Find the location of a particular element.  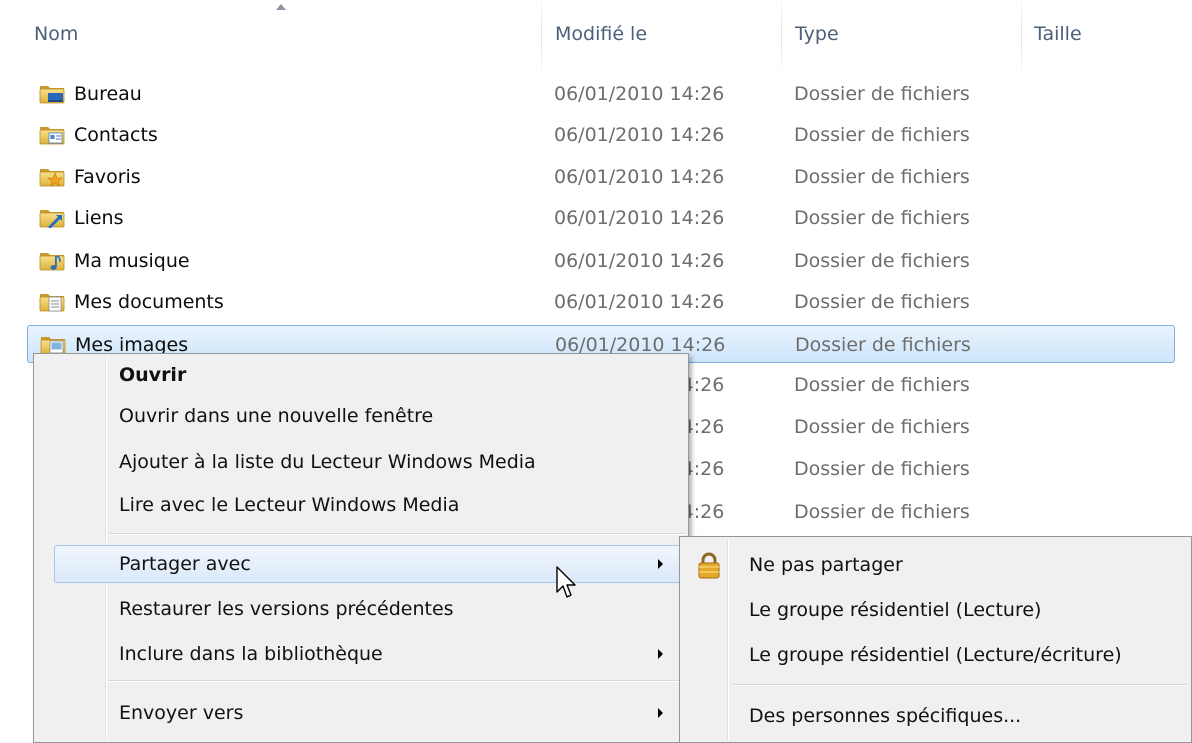

favorites-folder-icon is located at coordinates (52, 177).